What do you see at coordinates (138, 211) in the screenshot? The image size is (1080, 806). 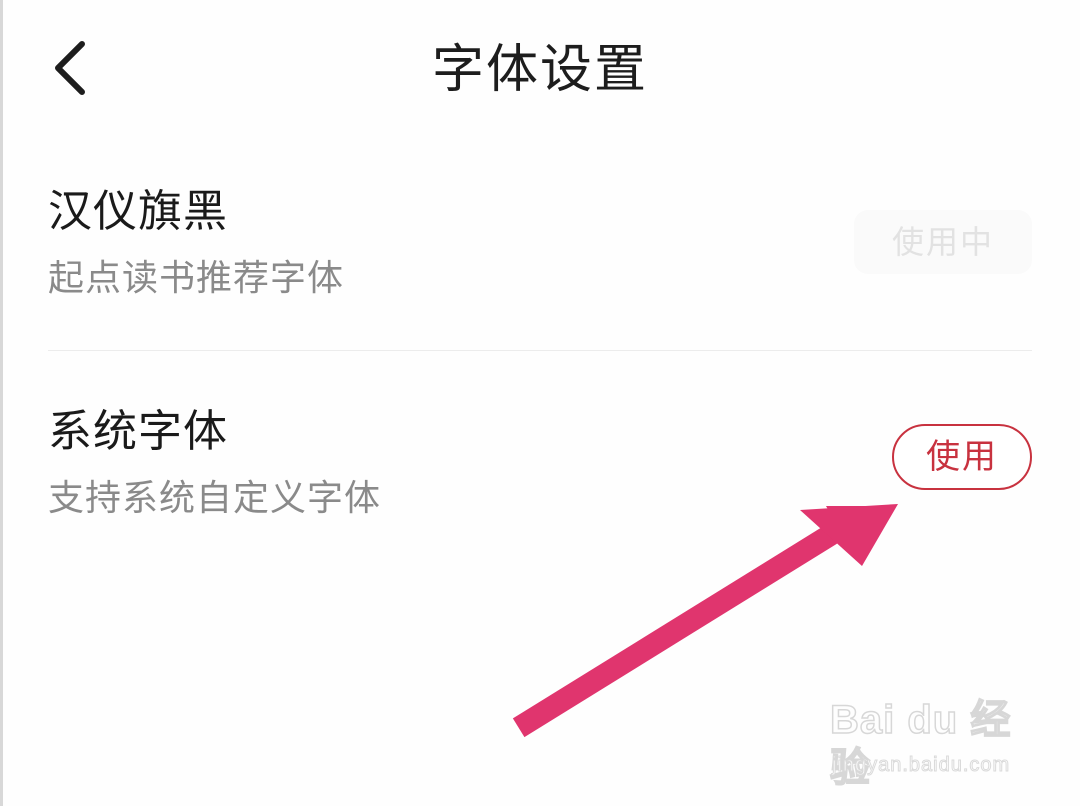 I see `font-name: 汉仪旗黑` at bounding box center [138, 211].